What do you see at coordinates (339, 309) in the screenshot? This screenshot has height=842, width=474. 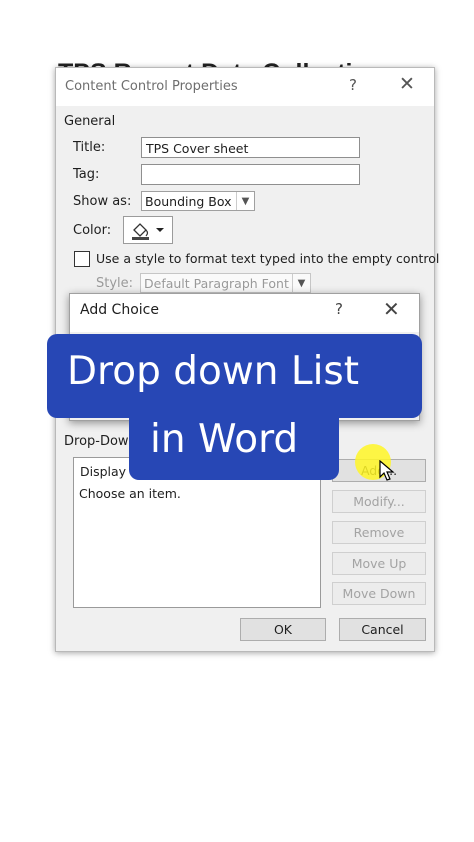 I see `add-choice-help-button: ?` at bounding box center [339, 309].